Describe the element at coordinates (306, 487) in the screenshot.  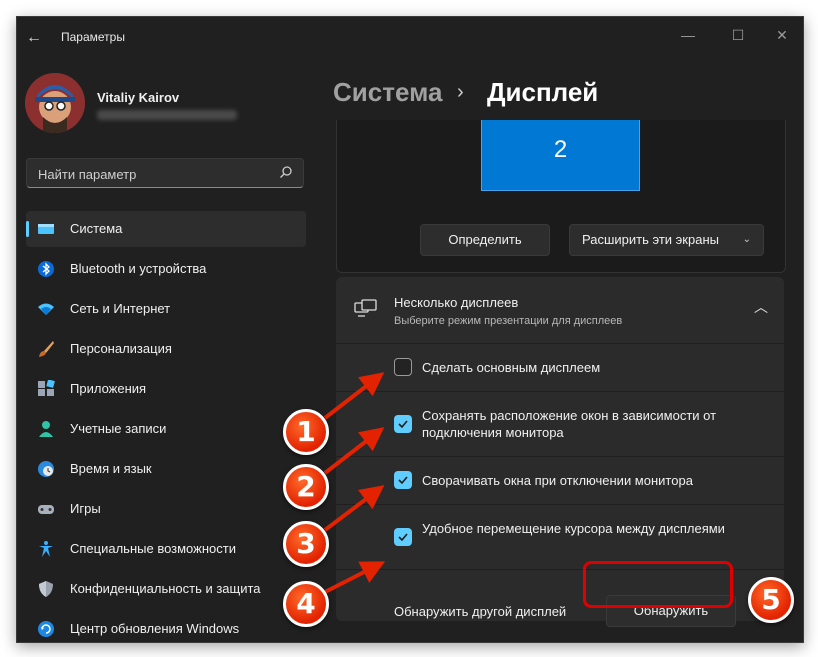
I see `annotation-badge-2: 2` at that location.